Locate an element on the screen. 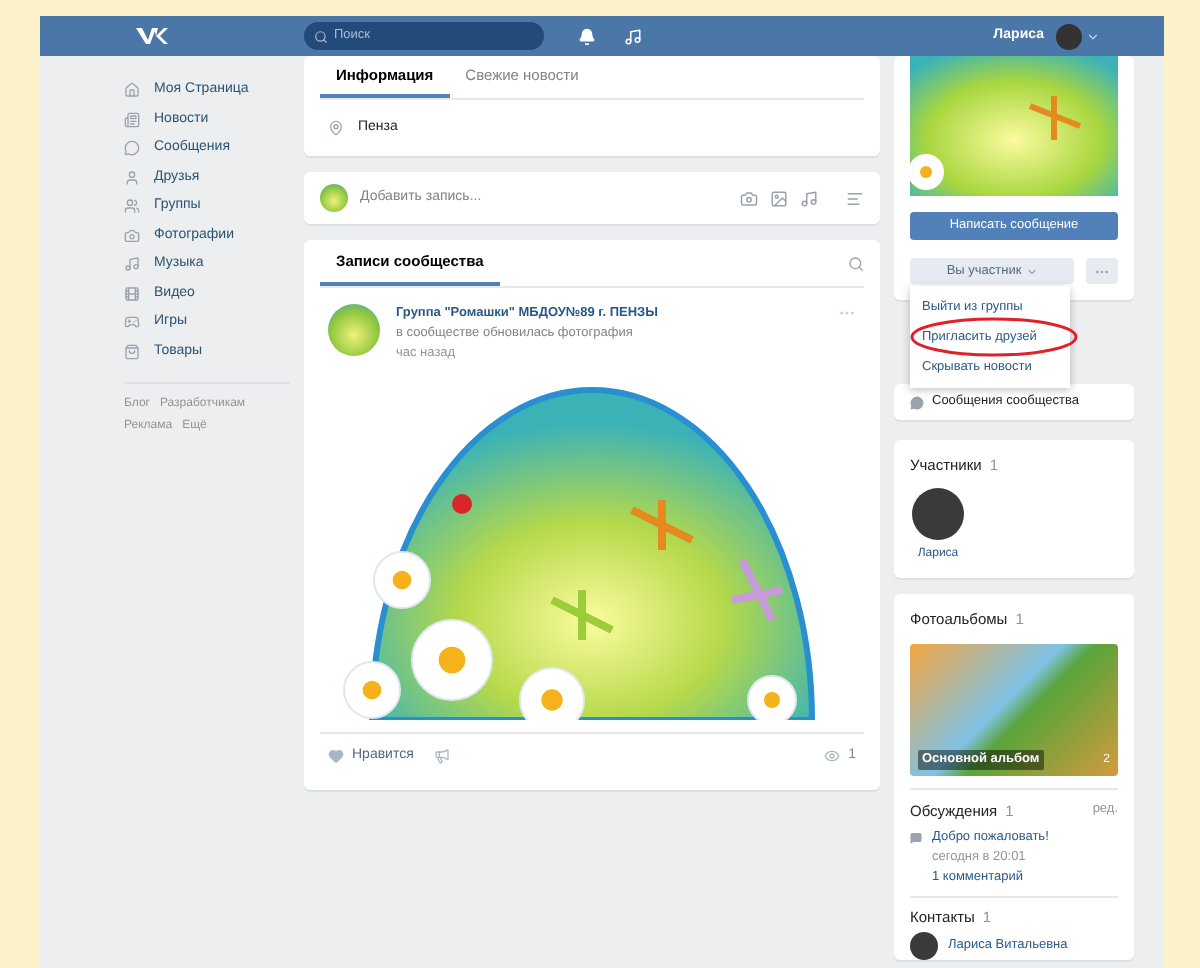 The image size is (1200, 968). speech-bubble-icon is located at coordinates (132, 148).